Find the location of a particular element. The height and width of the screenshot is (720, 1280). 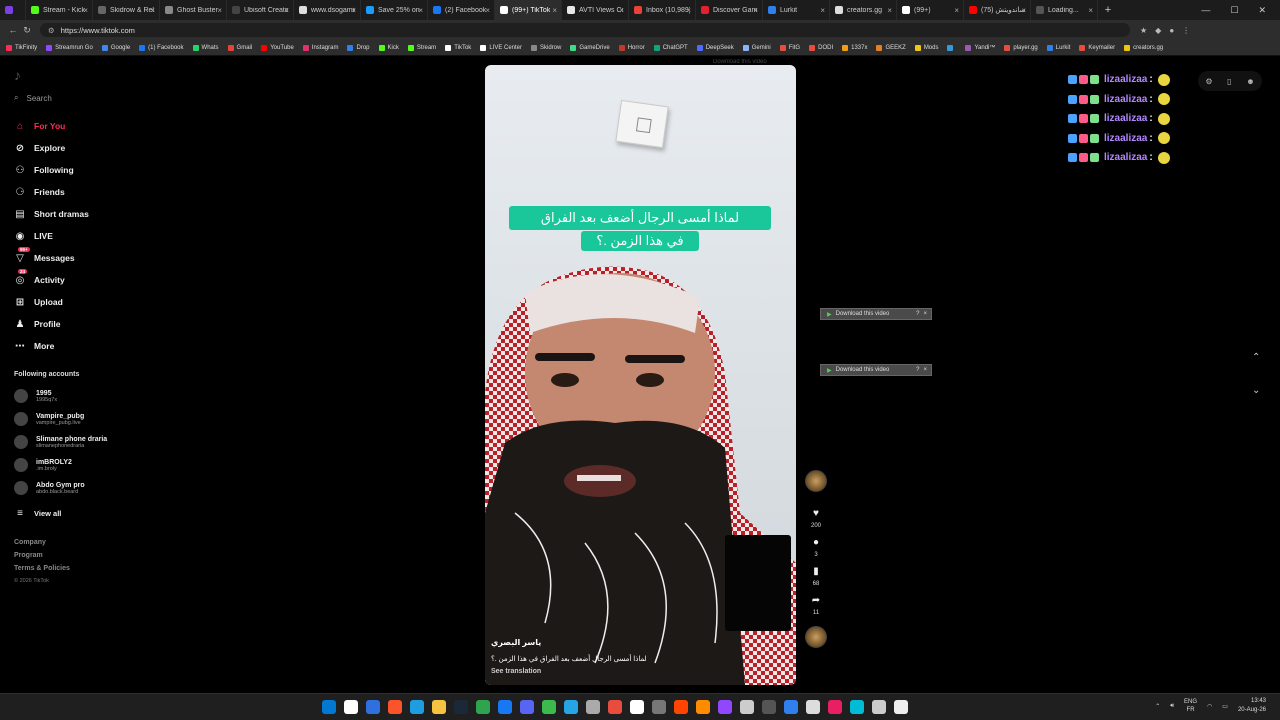

bookmark-item: DeepSeek is located at coordinates (715, 47).